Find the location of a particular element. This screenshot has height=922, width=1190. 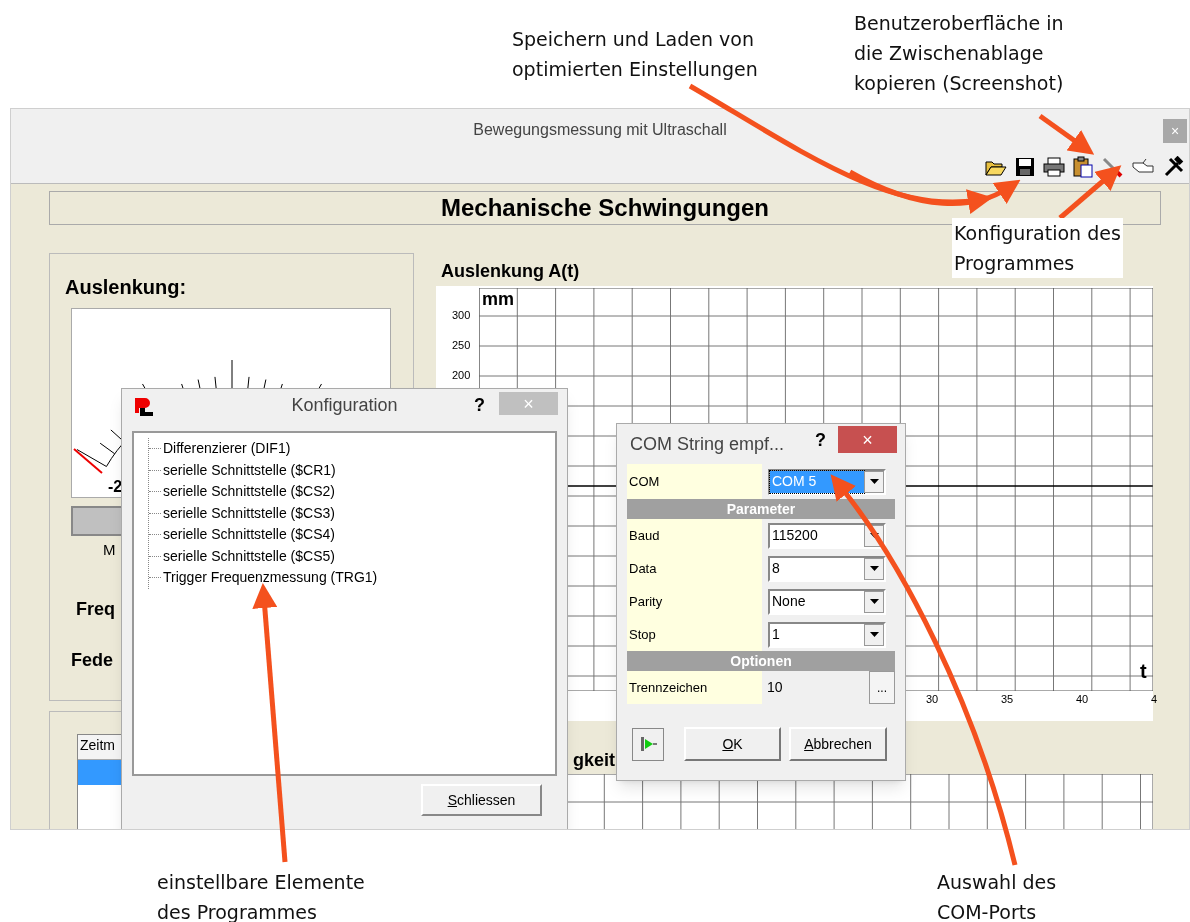

connector-button is located at coordinates (648, 744).